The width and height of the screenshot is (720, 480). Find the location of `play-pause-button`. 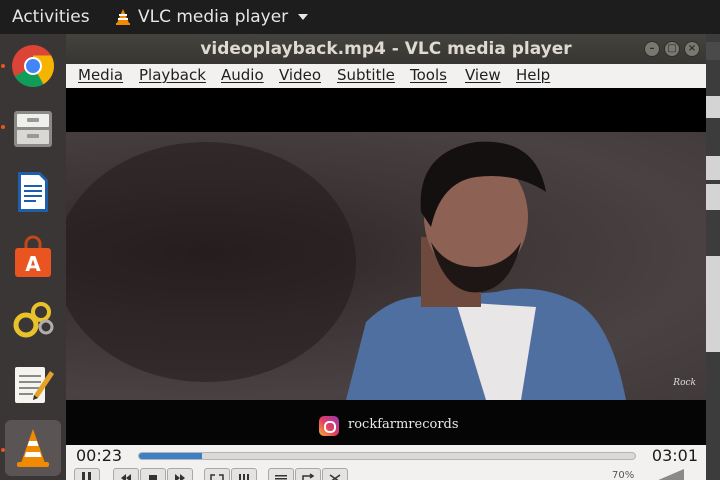

play-pause-button is located at coordinates (87, 474).